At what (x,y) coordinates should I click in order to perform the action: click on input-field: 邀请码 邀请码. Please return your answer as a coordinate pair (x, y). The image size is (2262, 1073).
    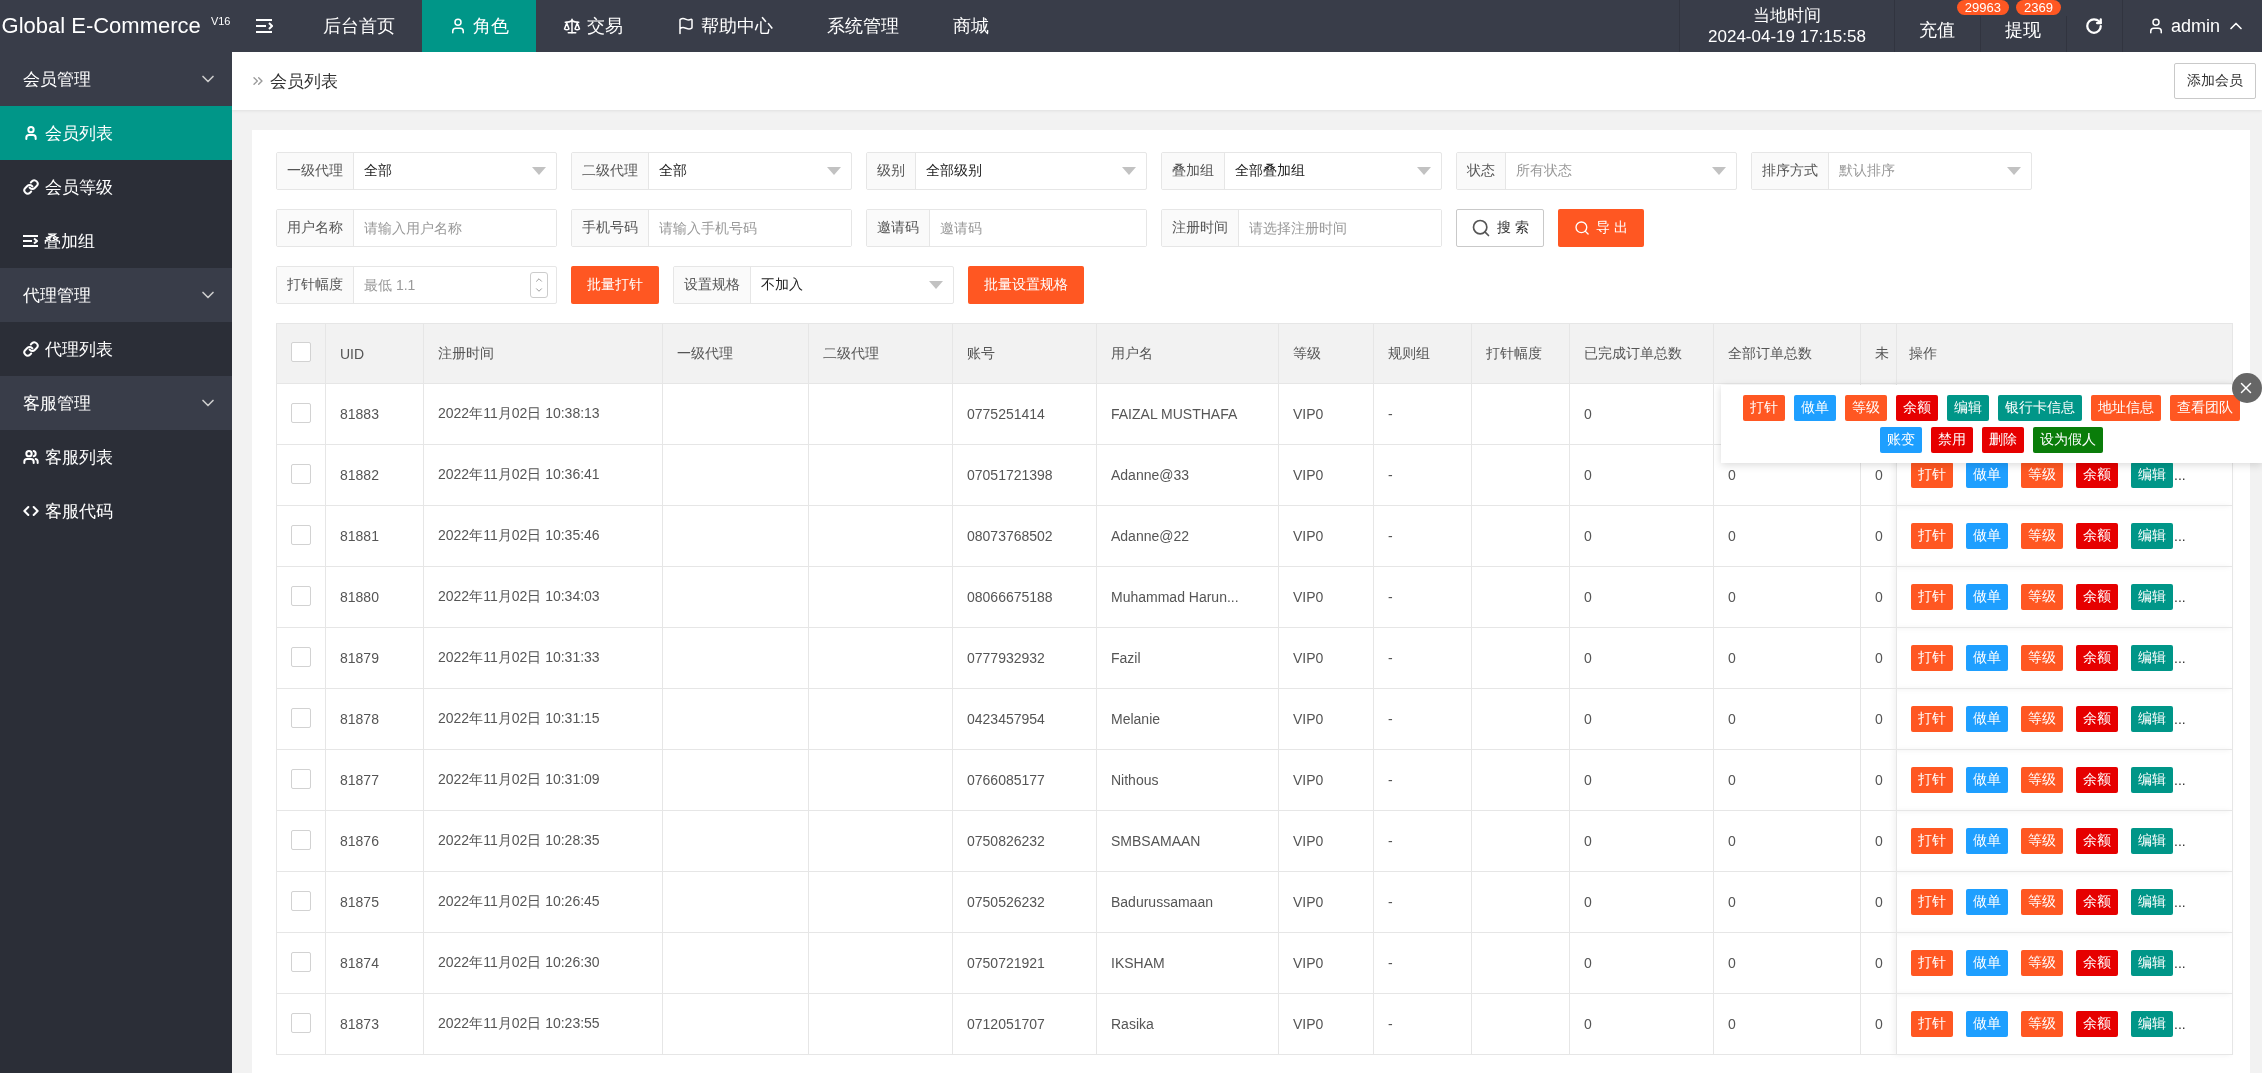
    Looking at the image, I should click on (1006, 228).